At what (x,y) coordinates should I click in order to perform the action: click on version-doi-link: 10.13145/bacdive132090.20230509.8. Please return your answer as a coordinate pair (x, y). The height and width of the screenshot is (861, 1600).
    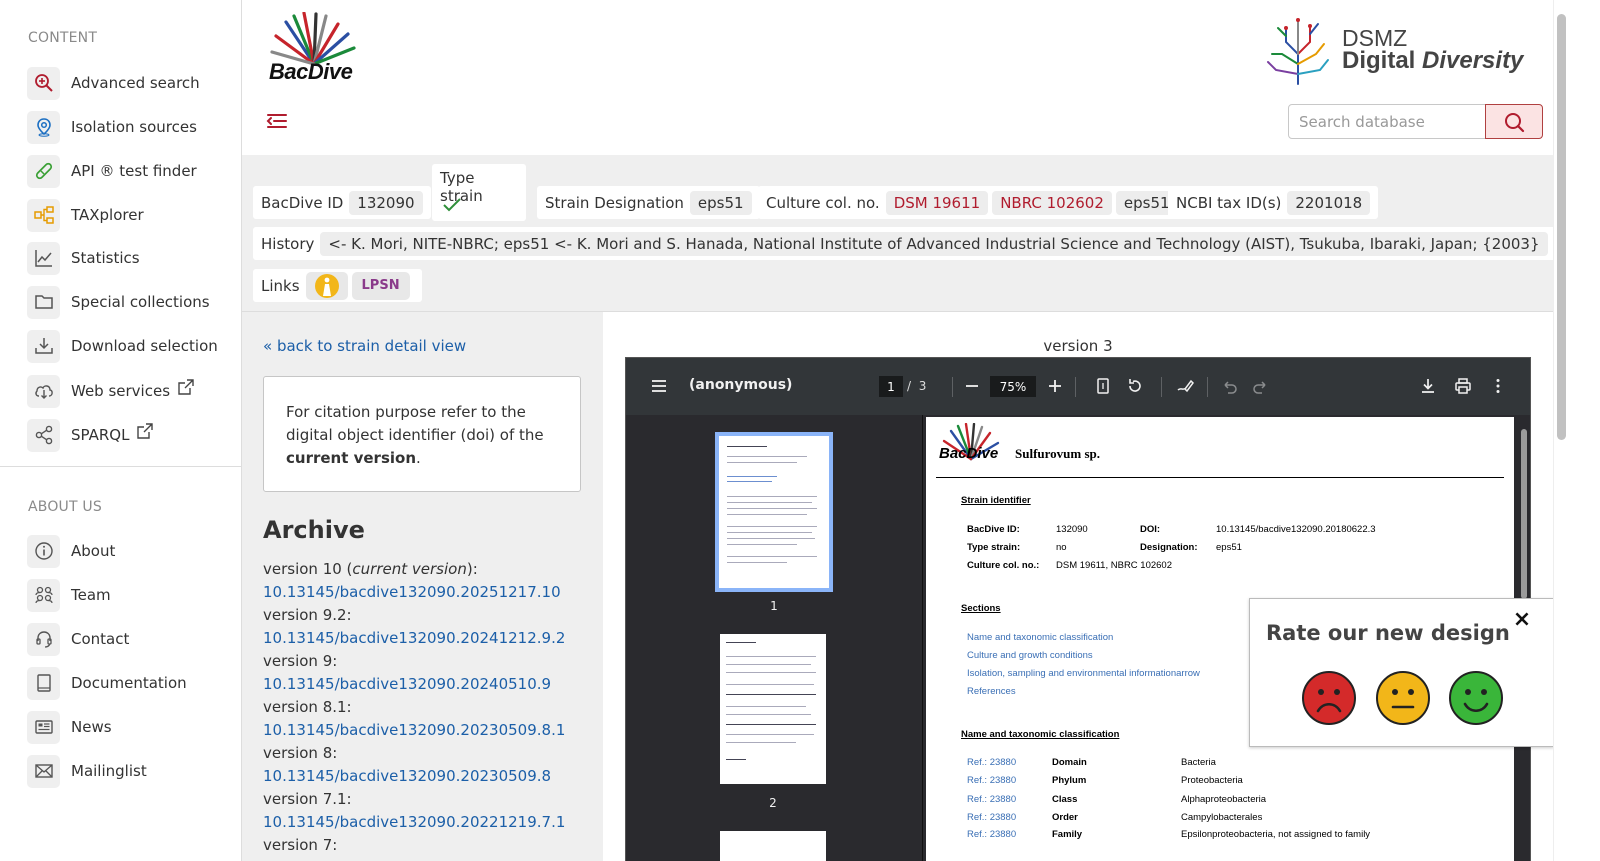
    Looking at the image, I should click on (428, 776).